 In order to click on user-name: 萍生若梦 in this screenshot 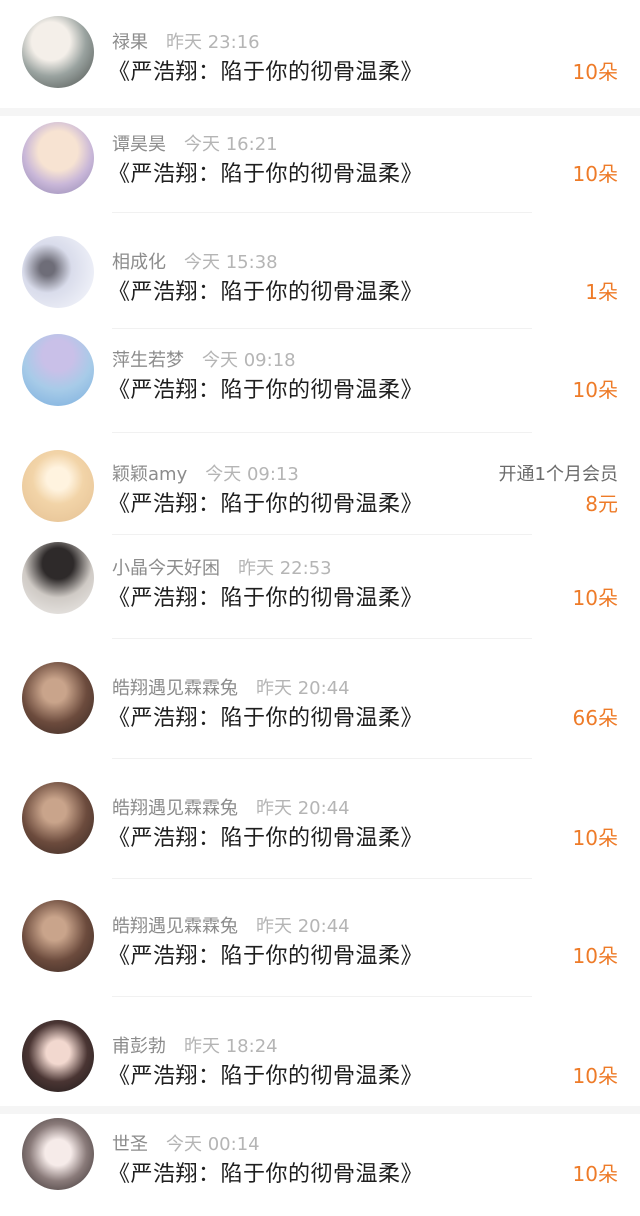, I will do `click(148, 360)`.